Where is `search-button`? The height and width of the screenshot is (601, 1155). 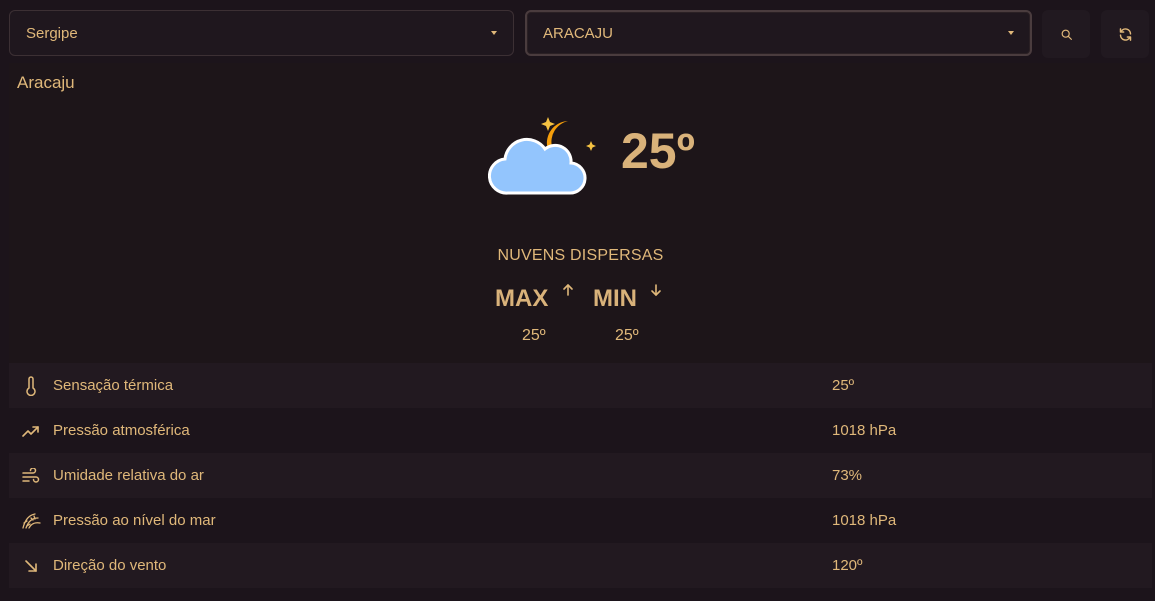
search-button is located at coordinates (1066, 34).